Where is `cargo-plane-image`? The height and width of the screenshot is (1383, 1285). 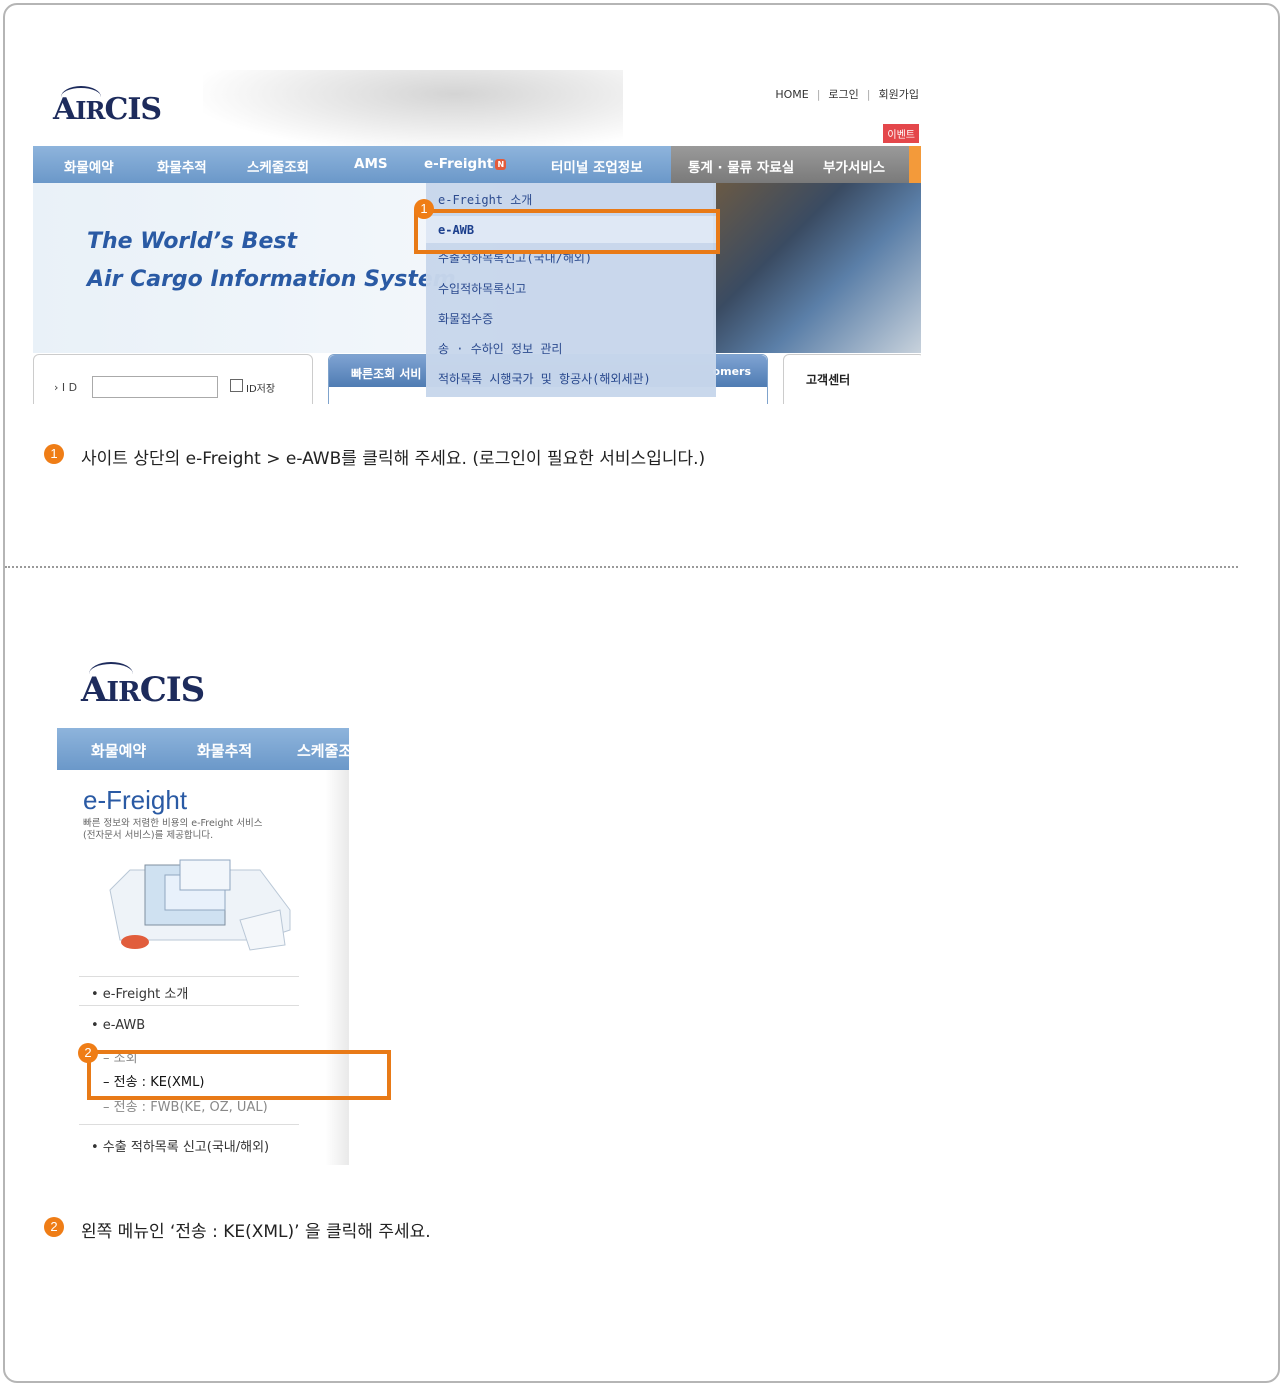
cargo-plane-image is located at coordinates (817, 268).